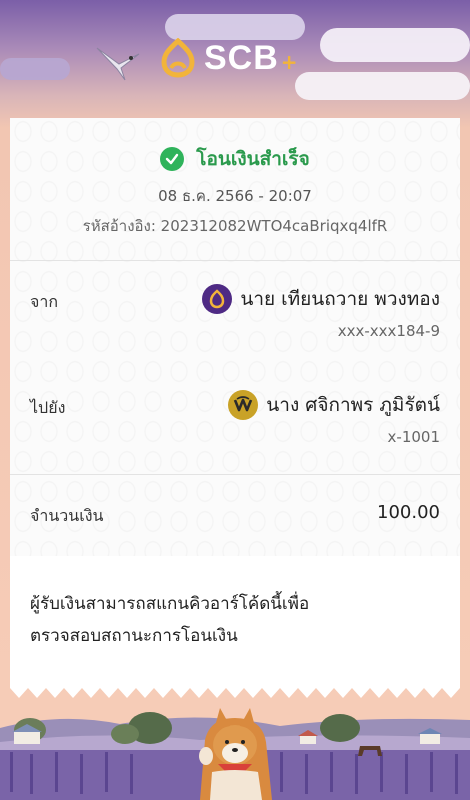 This screenshot has width=470, height=800. I want to click on brand-plus: +, so click(289, 62).